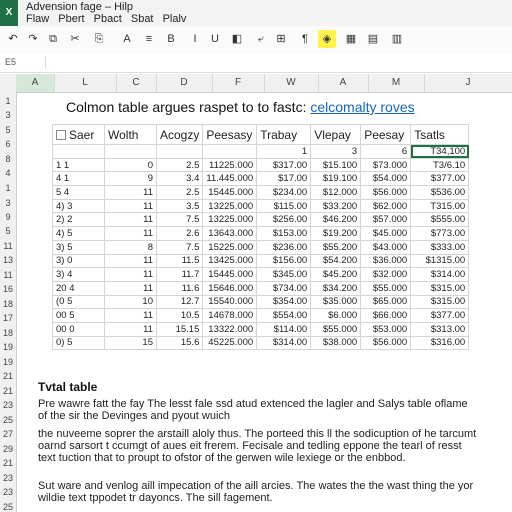 The image size is (512, 512). I want to click on row-header: 5, so click(8, 231).